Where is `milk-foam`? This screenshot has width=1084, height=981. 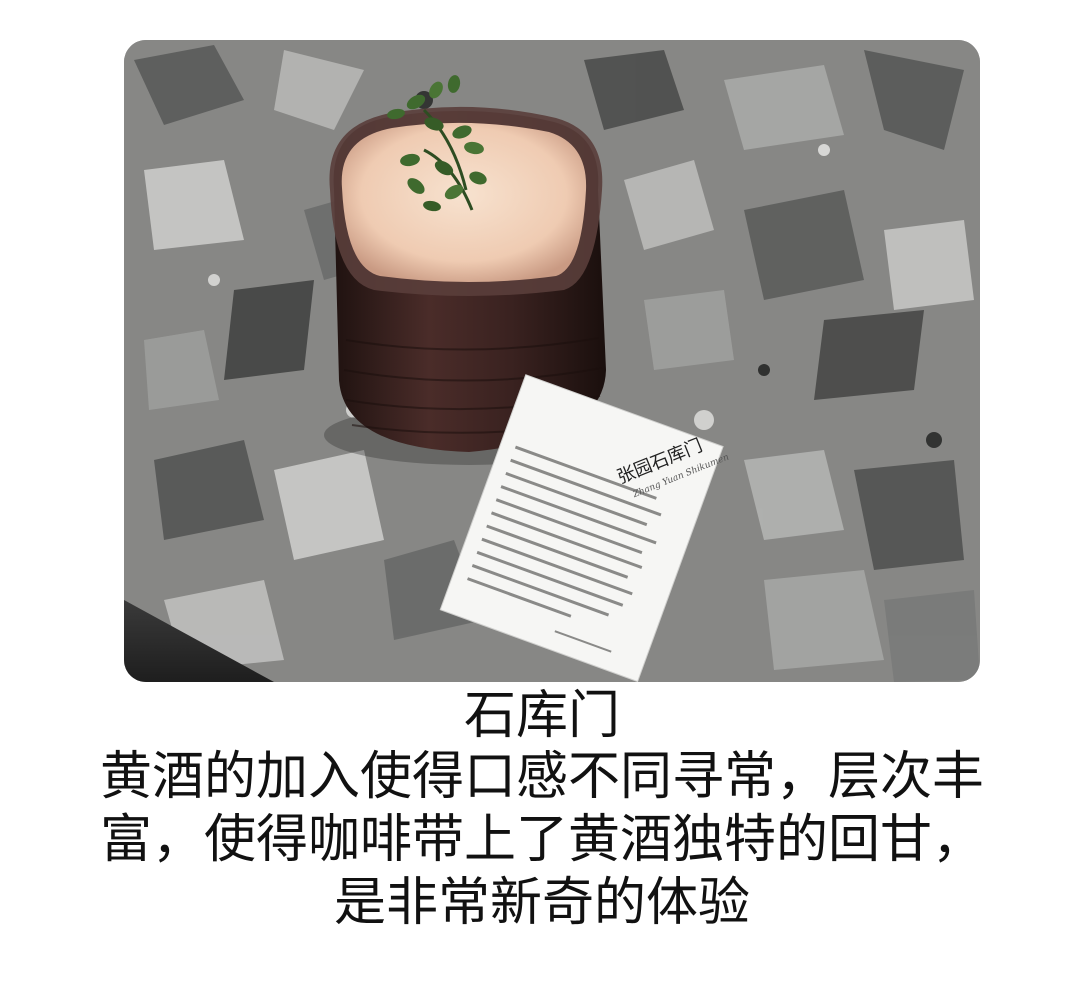 milk-foam is located at coordinates (464, 202).